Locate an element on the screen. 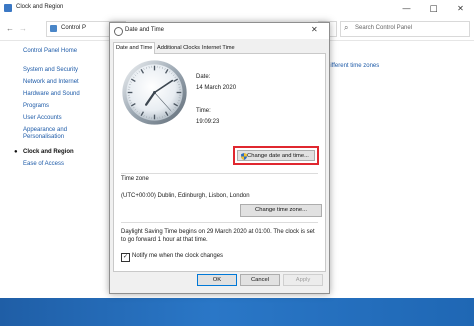 This screenshot has width=474, height=326. notify-checkbox: ✓ is located at coordinates (125, 257).